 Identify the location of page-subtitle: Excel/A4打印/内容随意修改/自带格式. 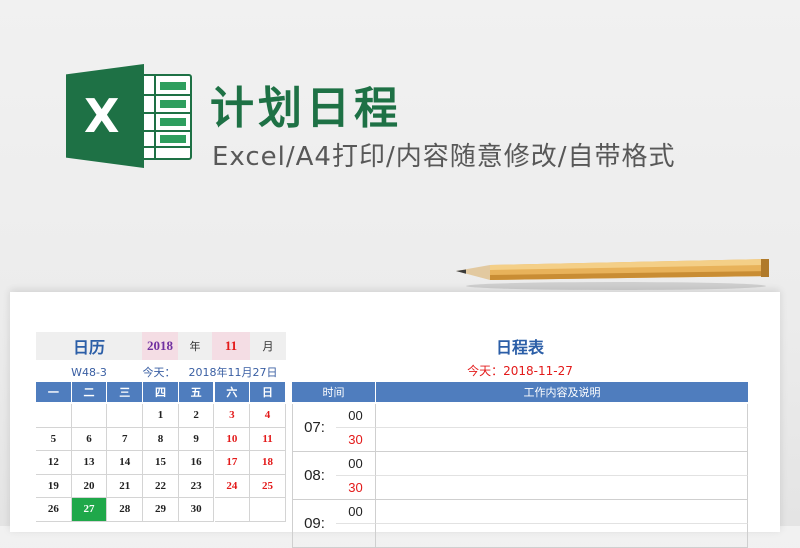
(444, 157).